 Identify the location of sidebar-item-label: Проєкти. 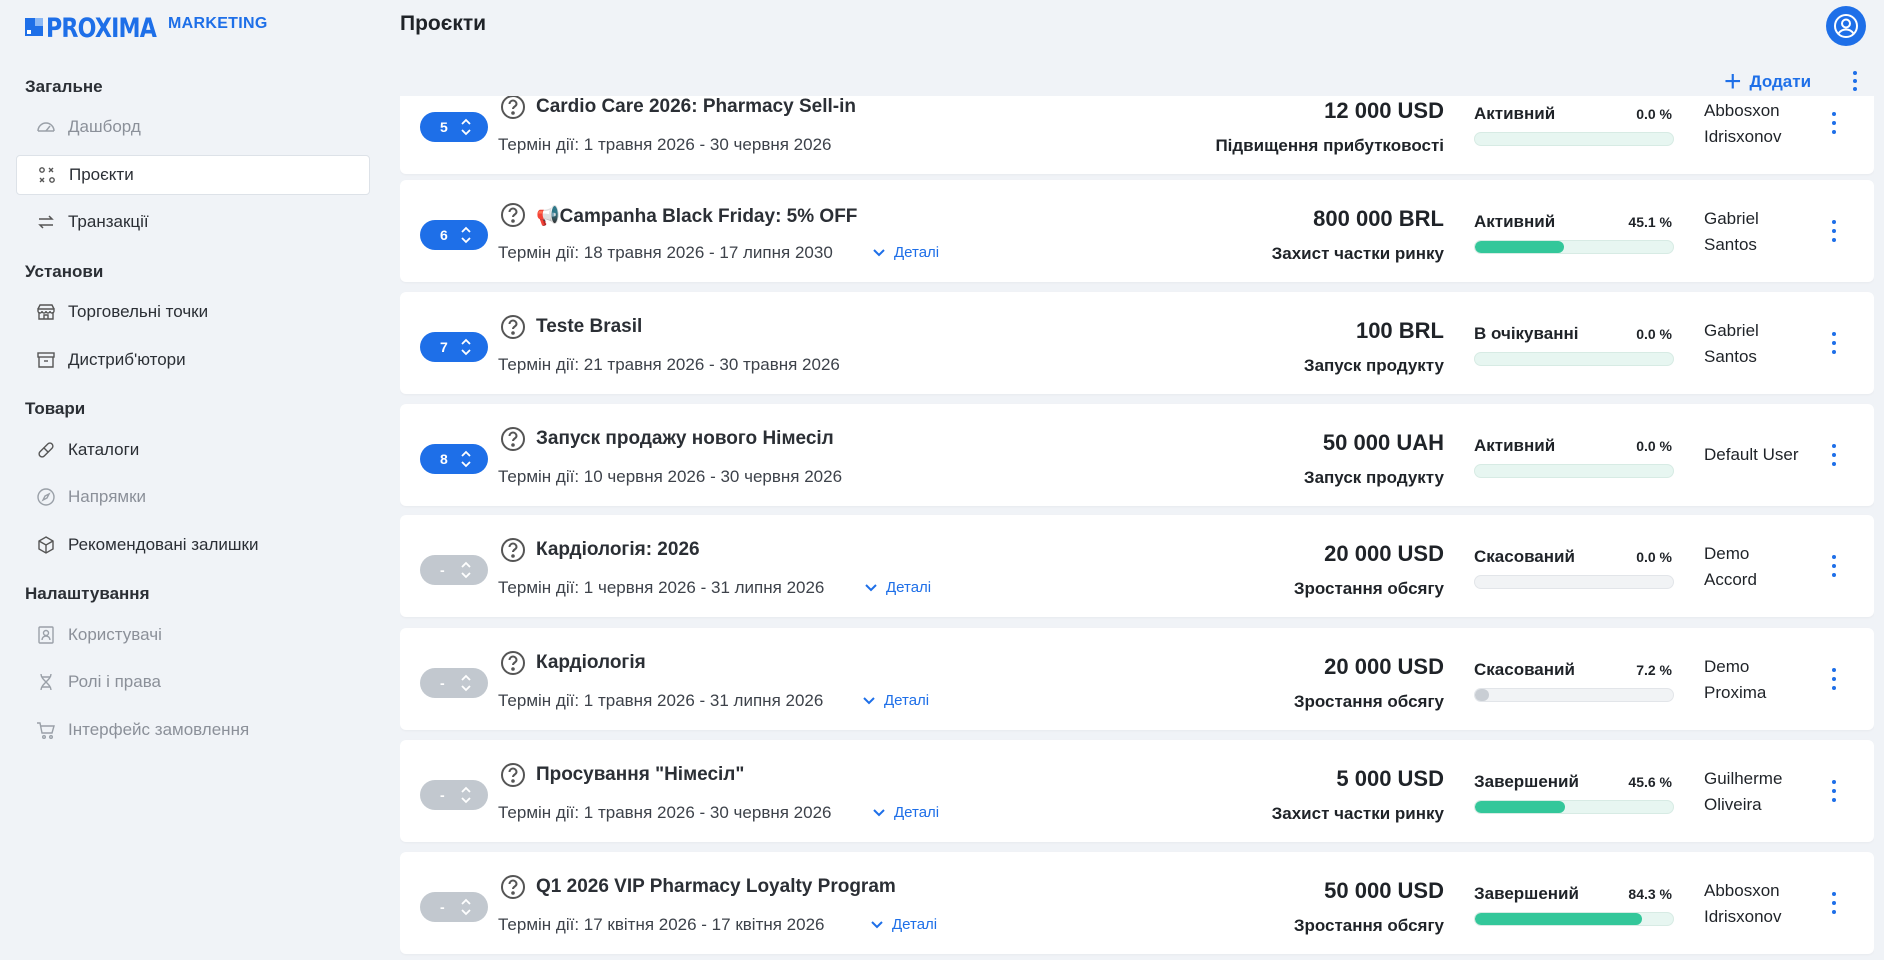
(101, 174).